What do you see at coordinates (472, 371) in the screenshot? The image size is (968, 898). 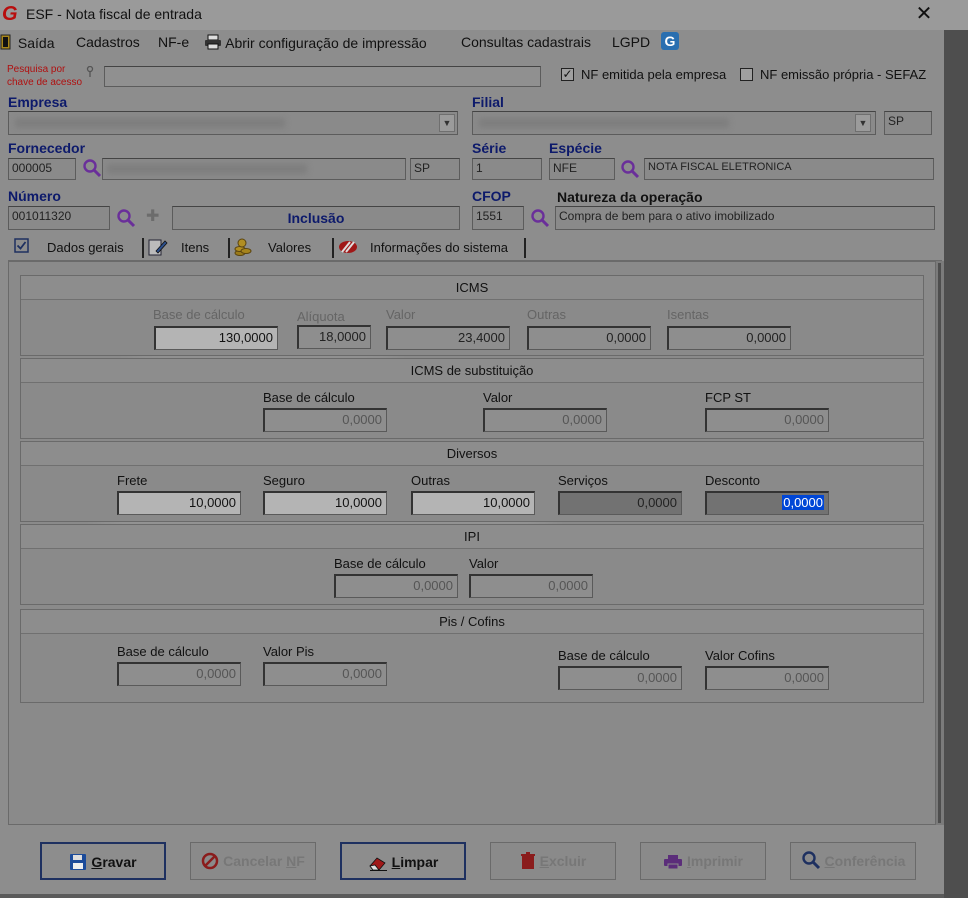 I see `icms-st-title: ICMS de substituição` at bounding box center [472, 371].